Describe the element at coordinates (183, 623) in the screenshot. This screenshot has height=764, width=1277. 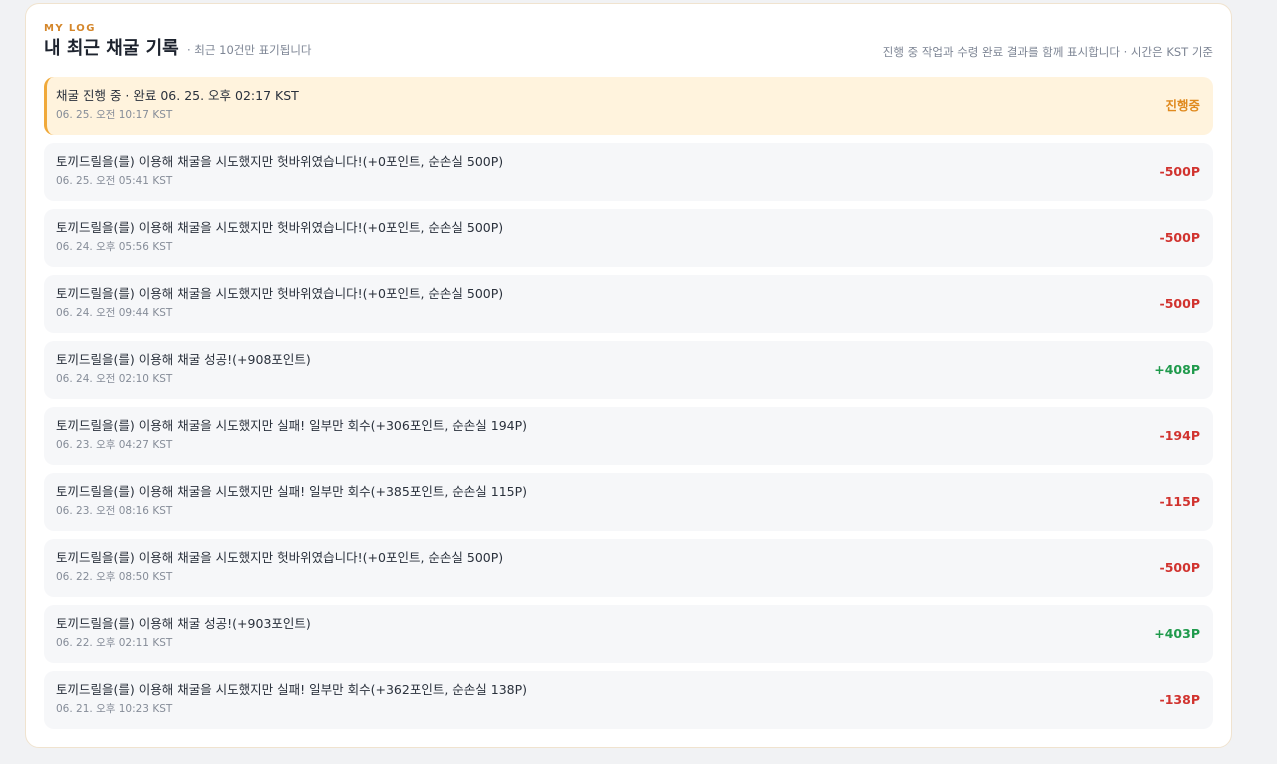
I see `log-message: 토끼드릴을(를) 이용해 채굴 성공!(+903포인트)` at that location.